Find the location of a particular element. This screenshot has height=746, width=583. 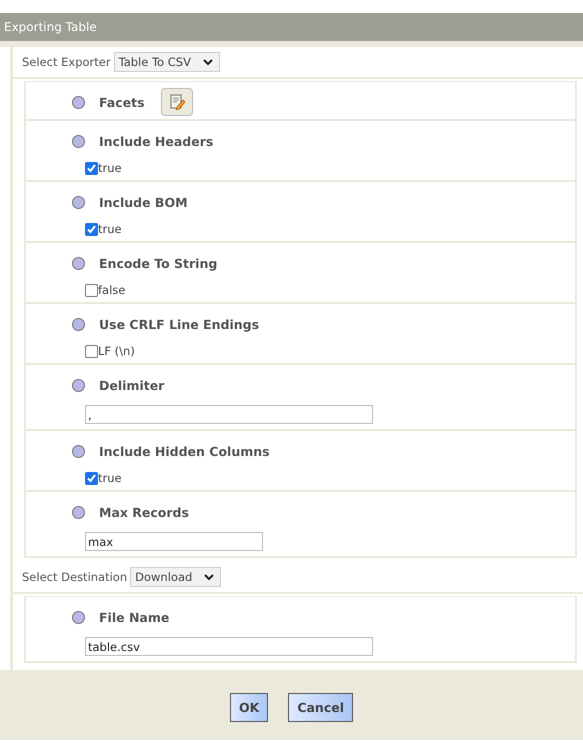

text-field: max is located at coordinates (174, 541).